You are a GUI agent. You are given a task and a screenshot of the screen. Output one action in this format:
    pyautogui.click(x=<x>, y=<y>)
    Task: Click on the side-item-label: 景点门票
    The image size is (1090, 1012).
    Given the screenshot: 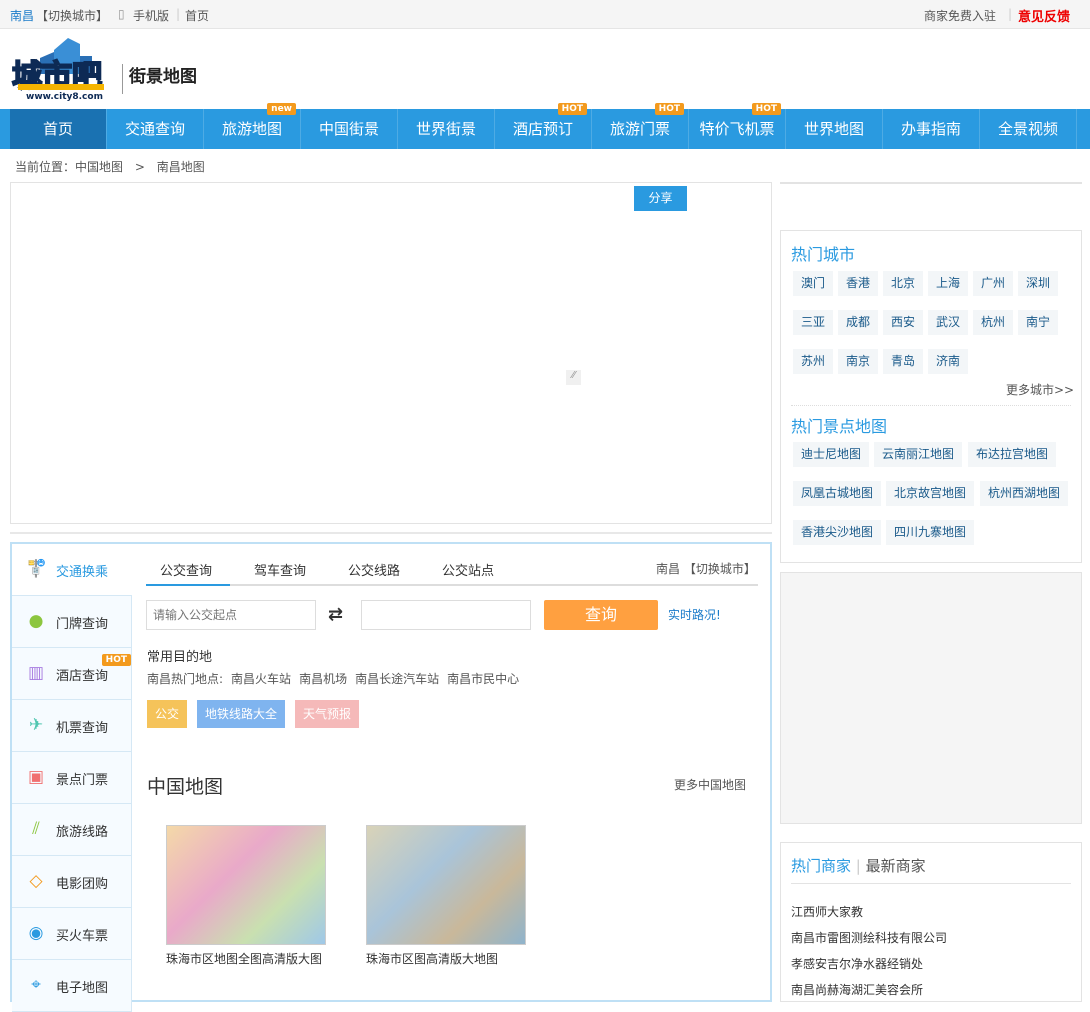 What is the action you would take?
    pyautogui.click(x=82, y=780)
    